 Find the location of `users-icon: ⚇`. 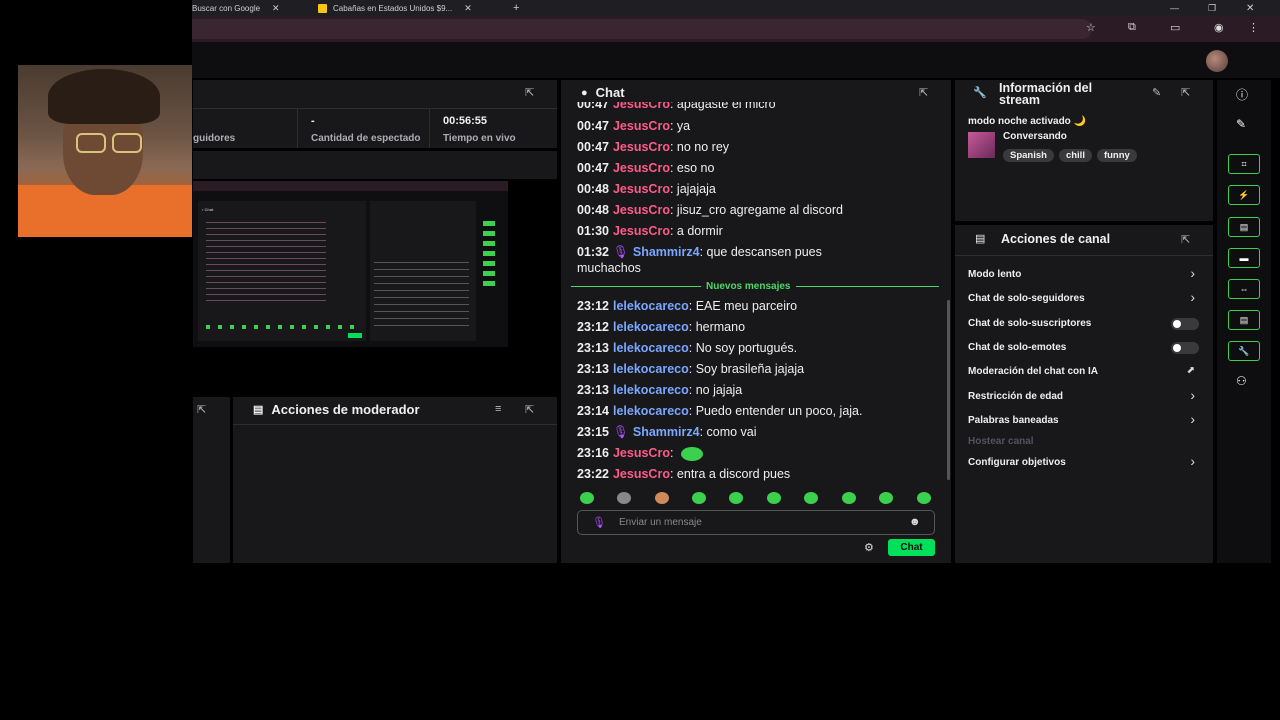

users-icon: ⚇ is located at coordinates (1241, 381).